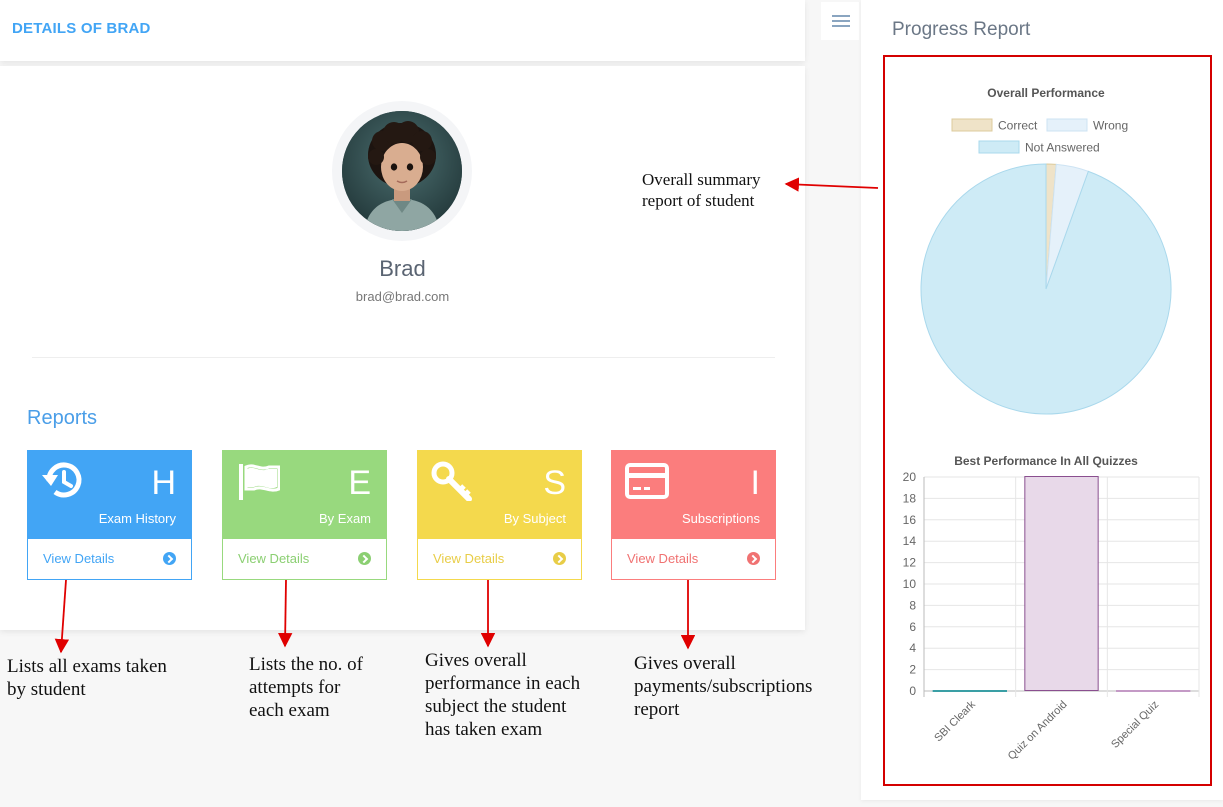 Image resolution: width=1223 pixels, height=807 pixels. What do you see at coordinates (62, 616) in the screenshot?
I see `arrow-exam-history` at bounding box center [62, 616].